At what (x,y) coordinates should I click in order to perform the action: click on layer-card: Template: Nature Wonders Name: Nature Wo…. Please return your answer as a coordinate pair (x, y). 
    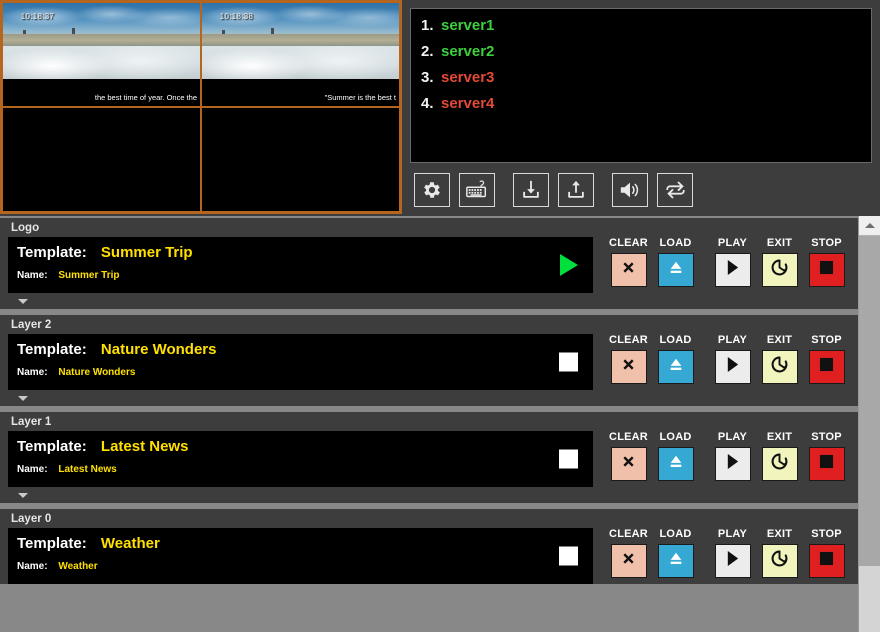
    Looking at the image, I should click on (300, 362).